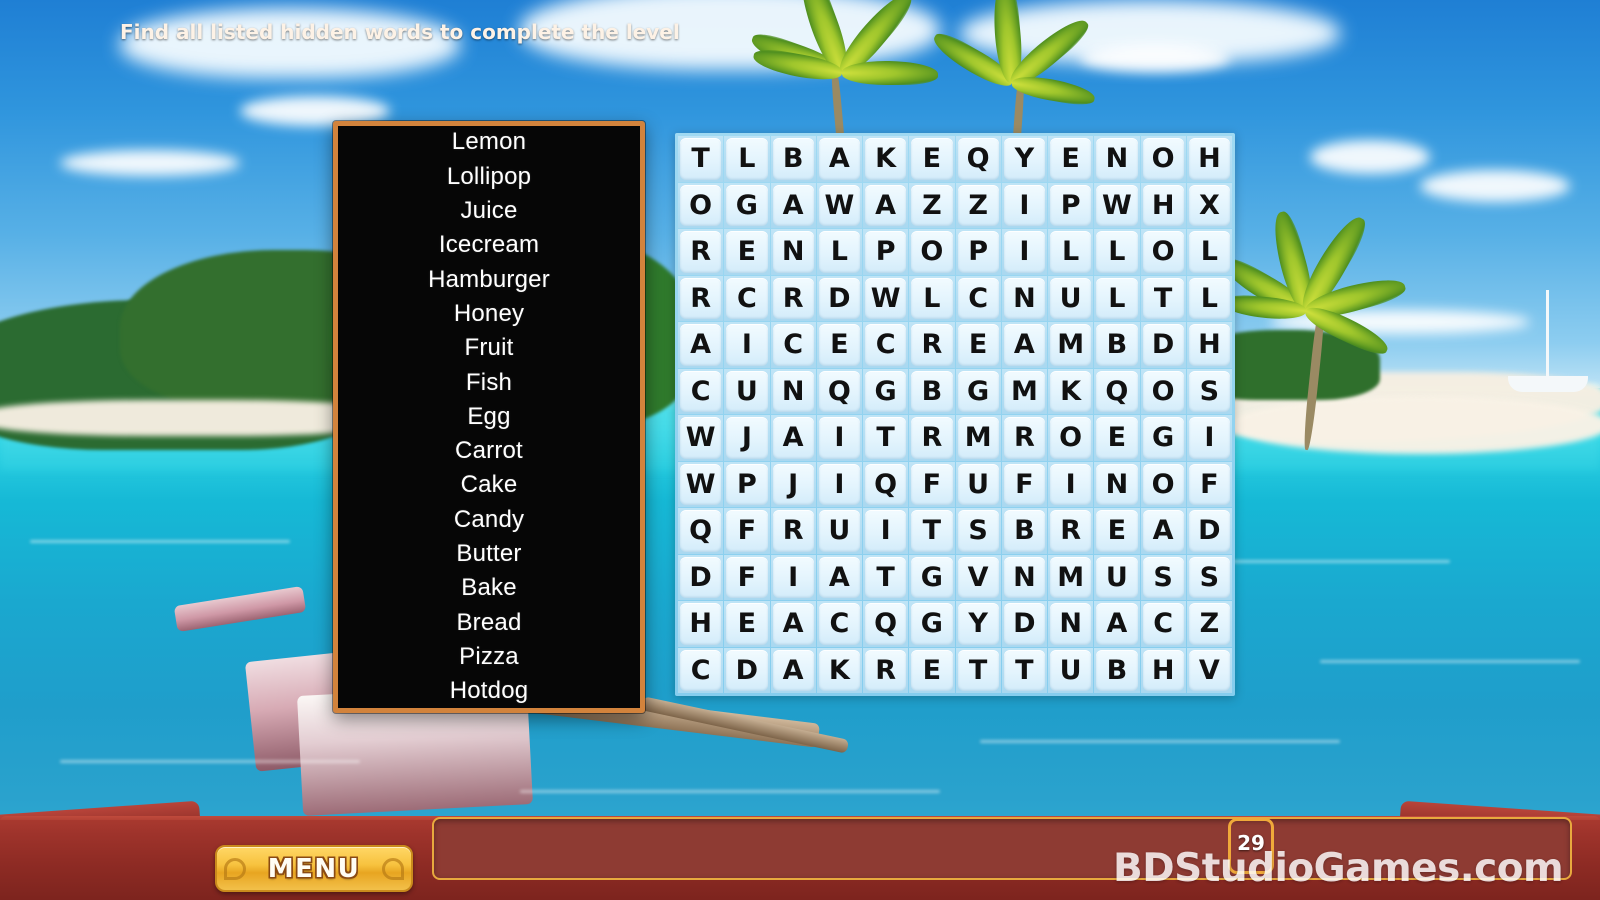  What do you see at coordinates (489, 623) in the screenshot?
I see `word-list-item: Bread` at bounding box center [489, 623].